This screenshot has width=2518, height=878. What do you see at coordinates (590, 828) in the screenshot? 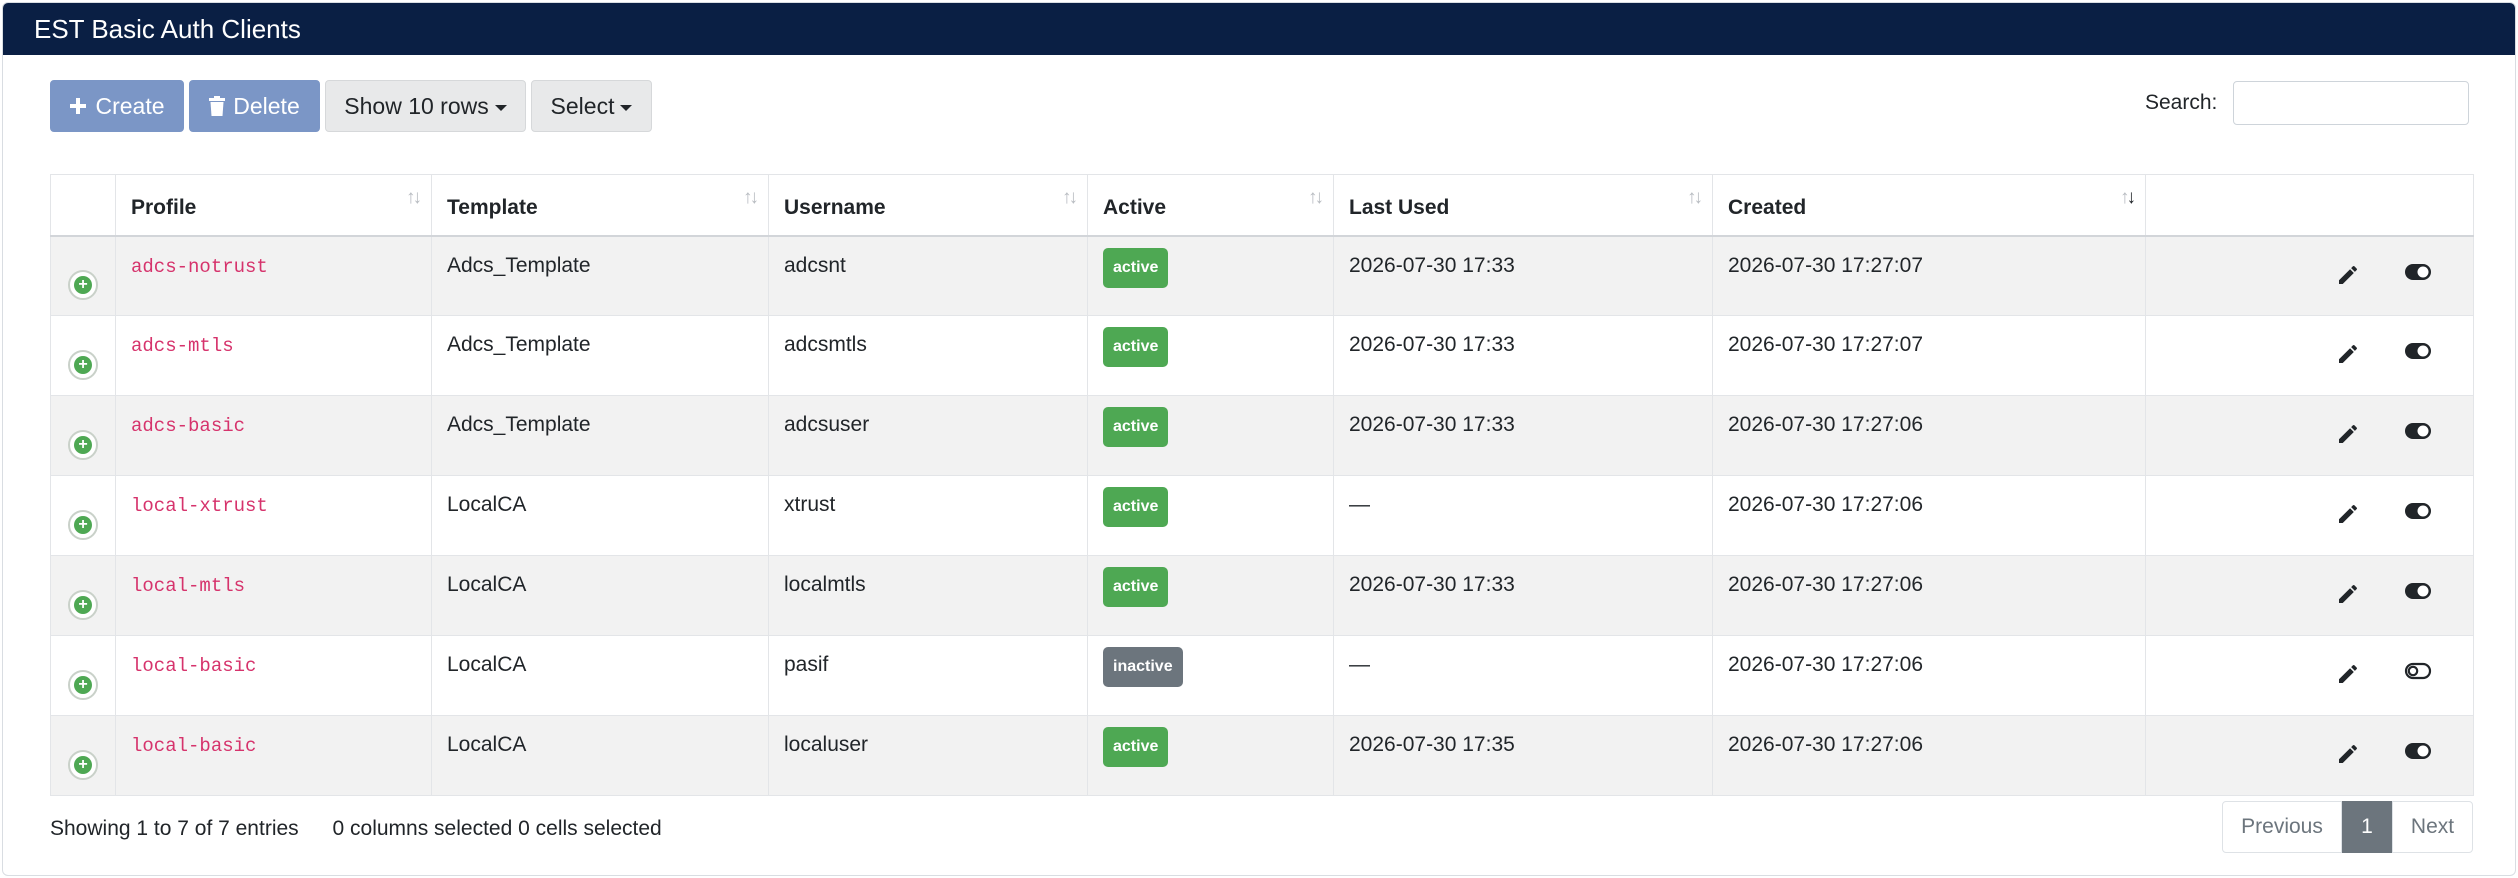
I see `cells-selected-info: 0 cells selected` at bounding box center [590, 828].